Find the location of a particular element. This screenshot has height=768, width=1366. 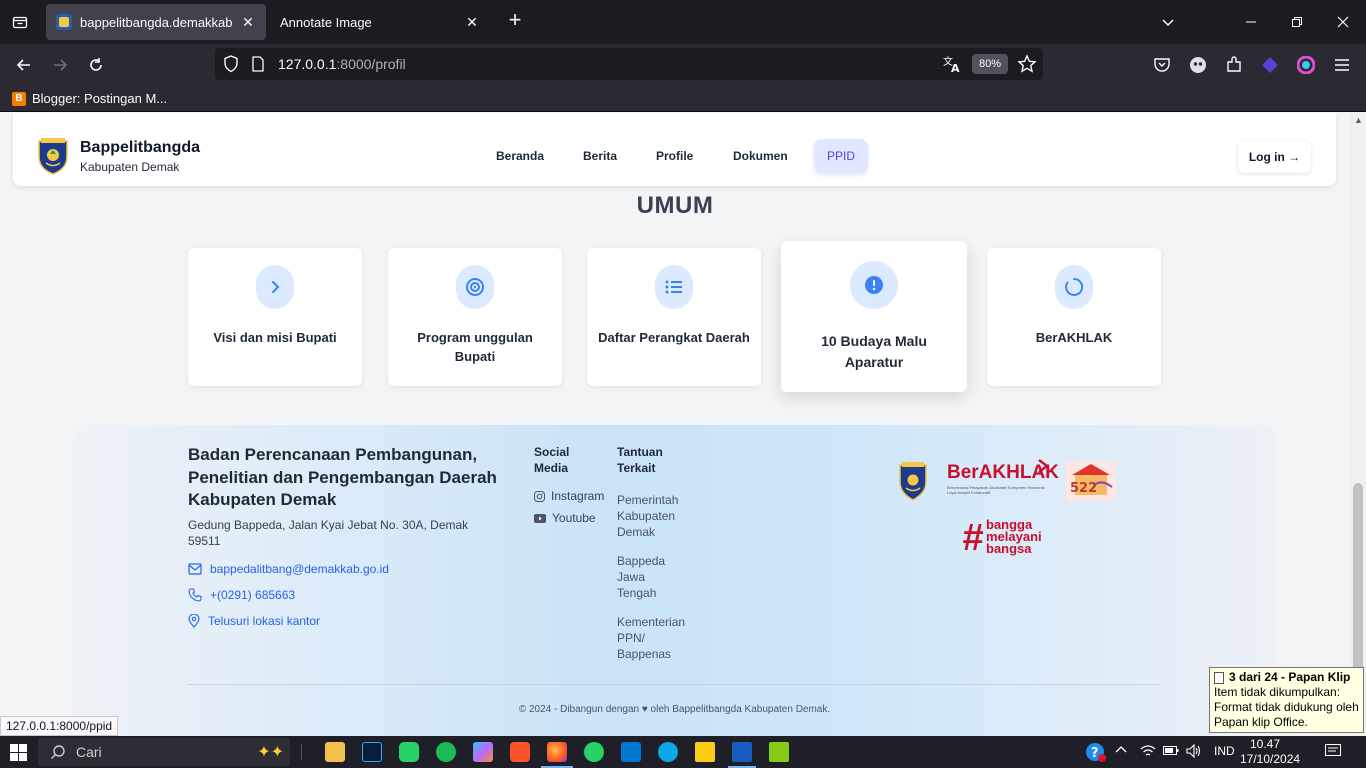

tab-list-icon is located at coordinates (20, 22).